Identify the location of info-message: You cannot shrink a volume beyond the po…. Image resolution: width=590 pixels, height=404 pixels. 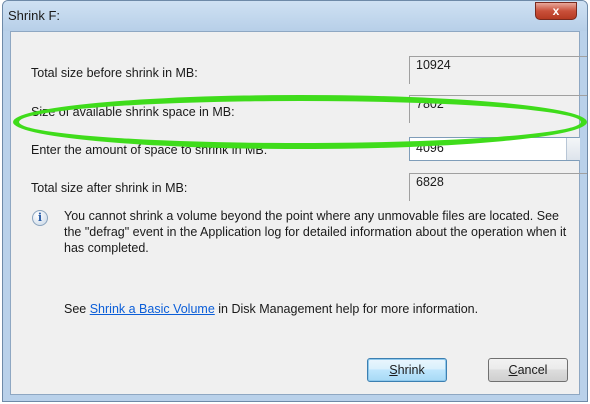
(315, 232).